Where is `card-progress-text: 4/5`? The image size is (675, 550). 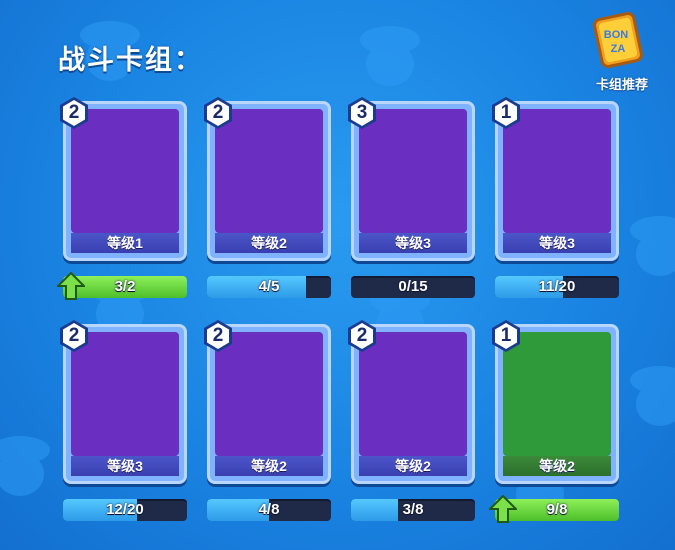
card-progress-text: 4/5 is located at coordinates (269, 286).